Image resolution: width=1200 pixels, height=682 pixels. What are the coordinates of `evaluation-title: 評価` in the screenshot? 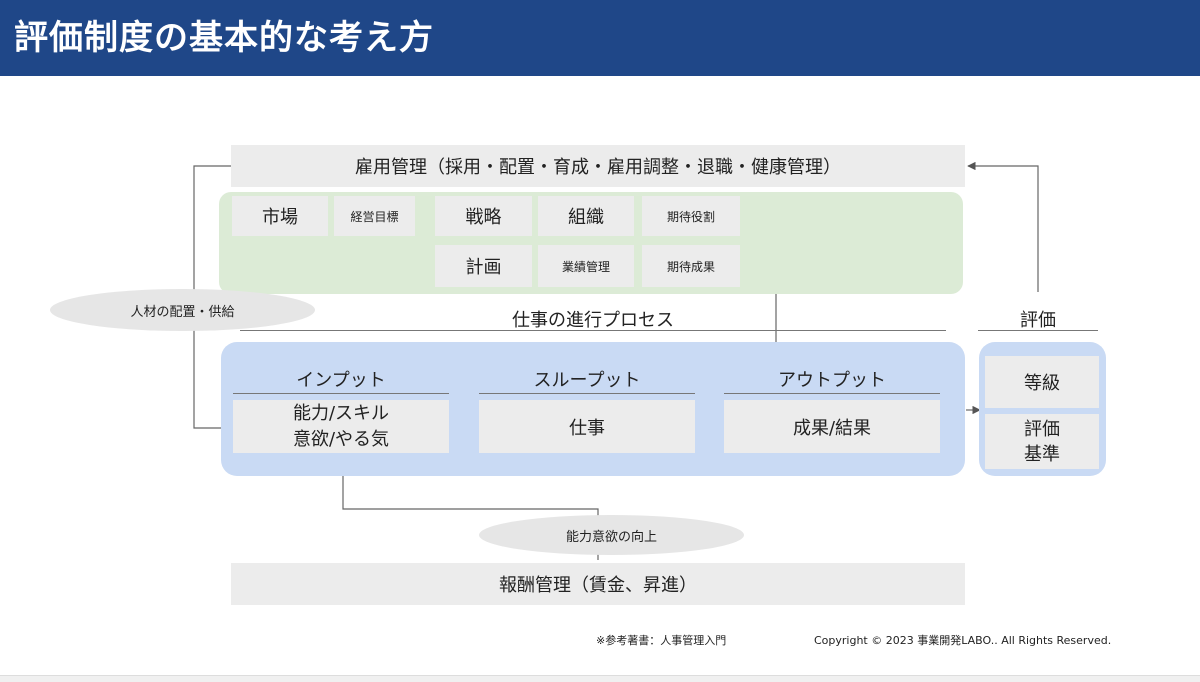 It's located at (1038, 320).